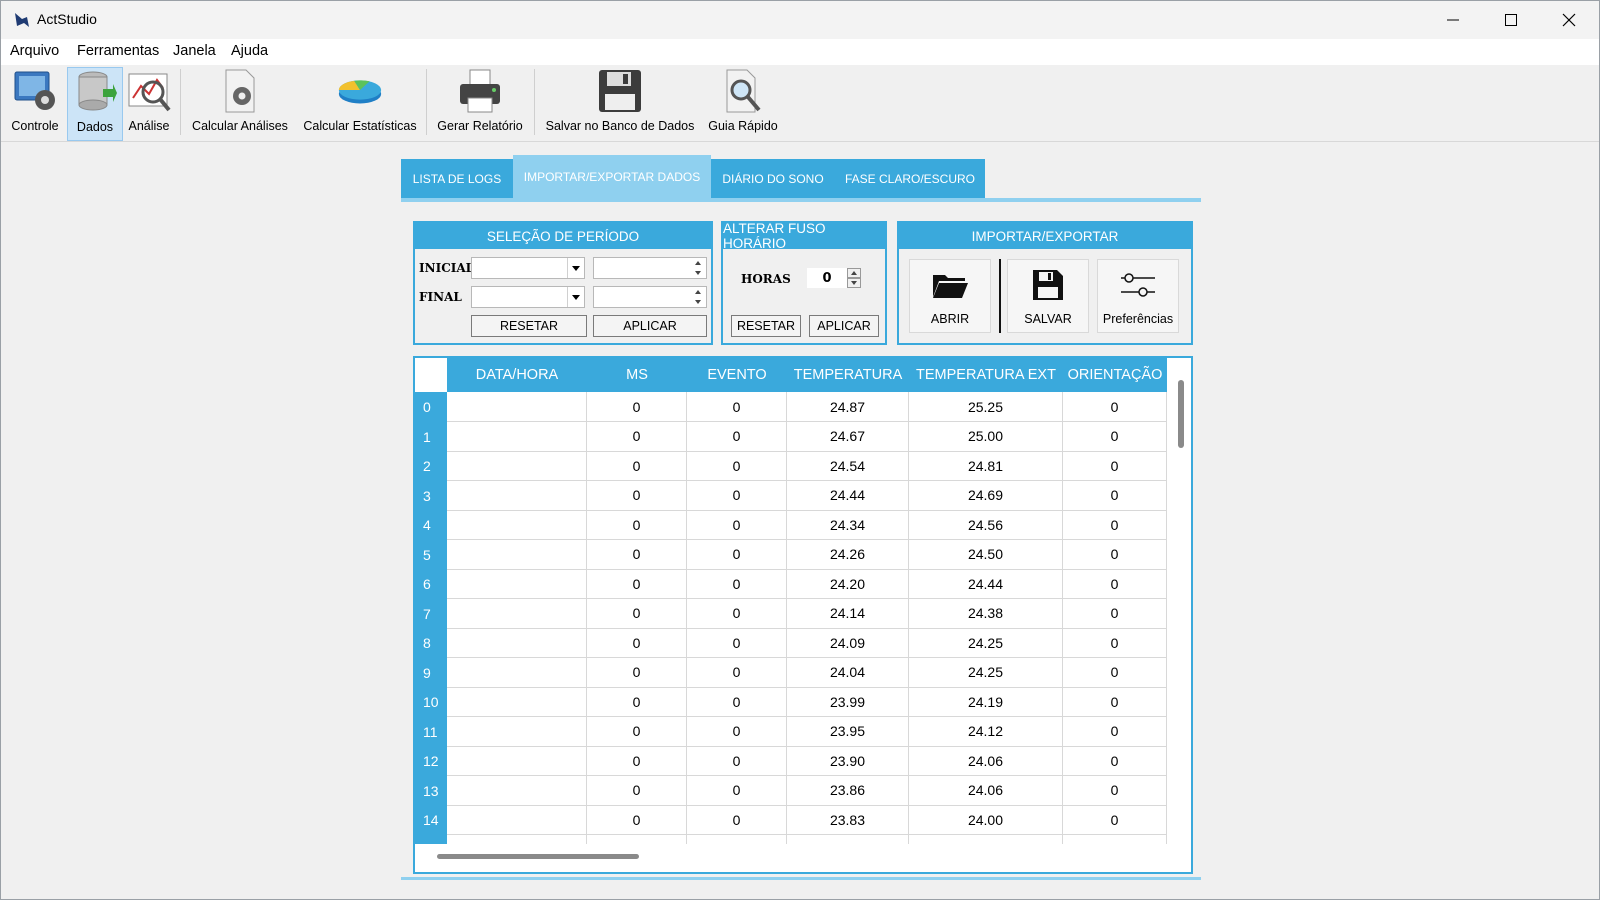 This screenshot has height=900, width=1600. Describe the element at coordinates (1115, 839) in the screenshot. I see `table-cell-orient` at that location.